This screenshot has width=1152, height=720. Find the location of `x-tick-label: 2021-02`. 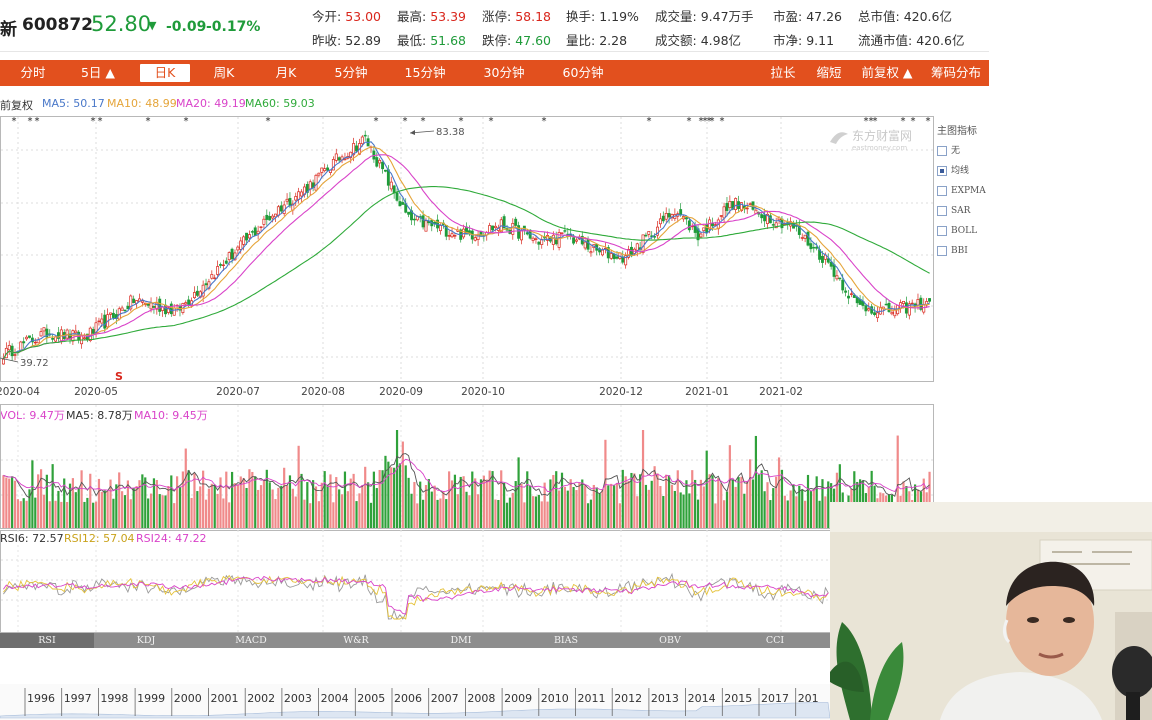

x-tick-label: 2021-02 is located at coordinates (781, 392).